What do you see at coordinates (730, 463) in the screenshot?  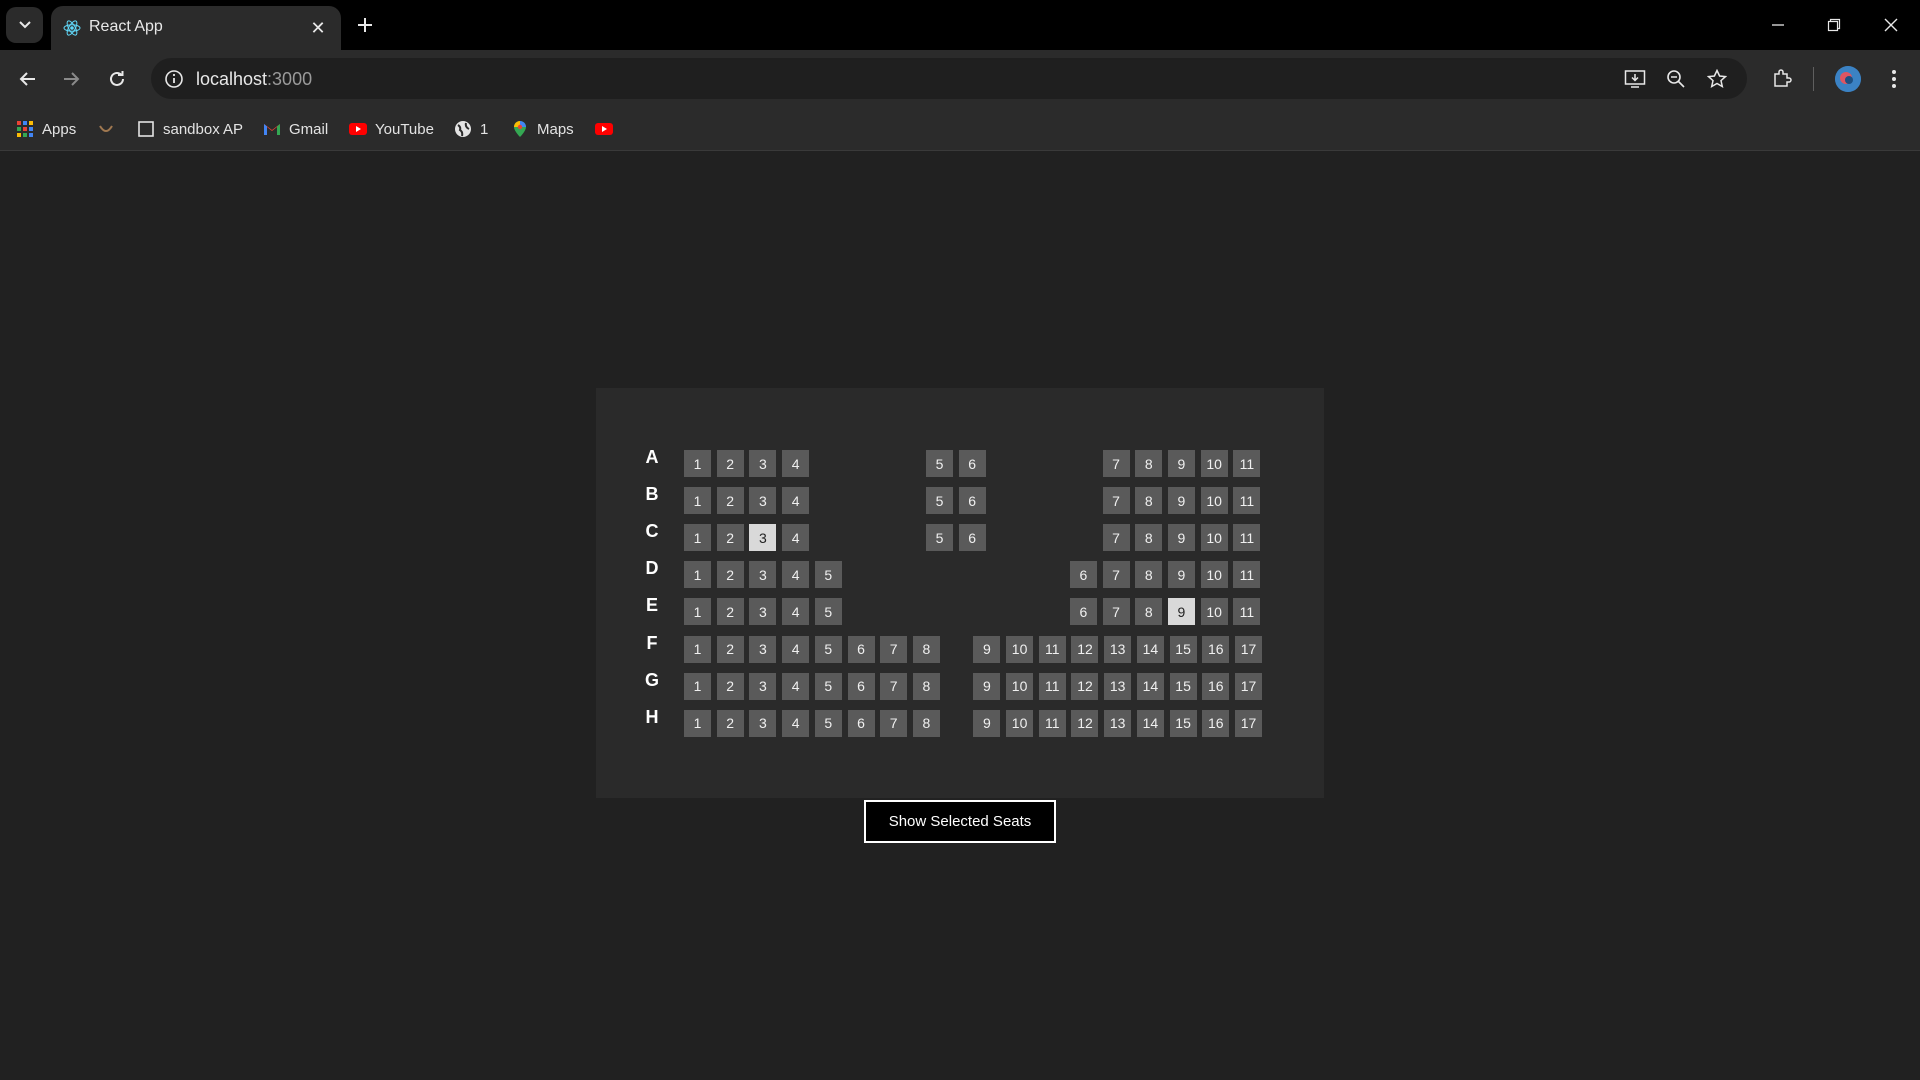 I see `seat-a2: 2` at bounding box center [730, 463].